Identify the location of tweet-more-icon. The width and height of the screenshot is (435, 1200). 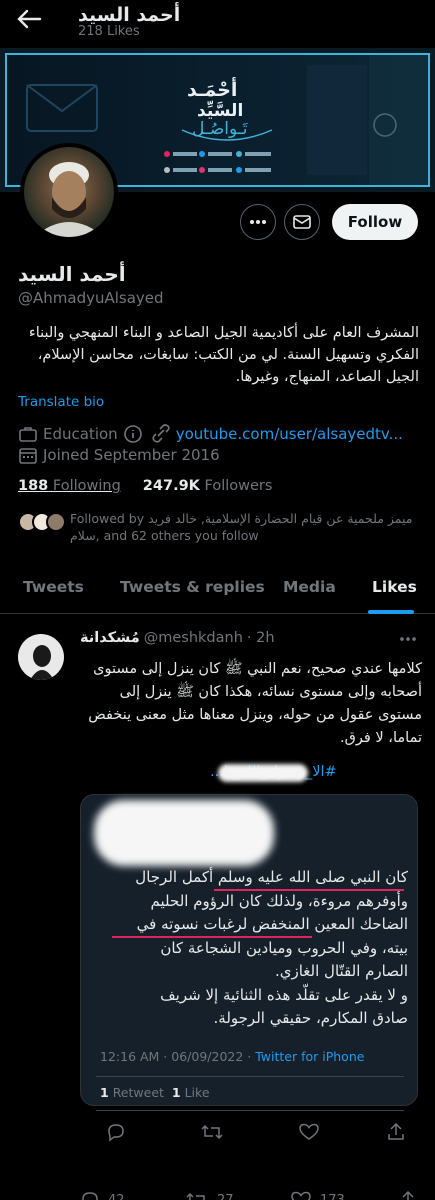
(408, 639).